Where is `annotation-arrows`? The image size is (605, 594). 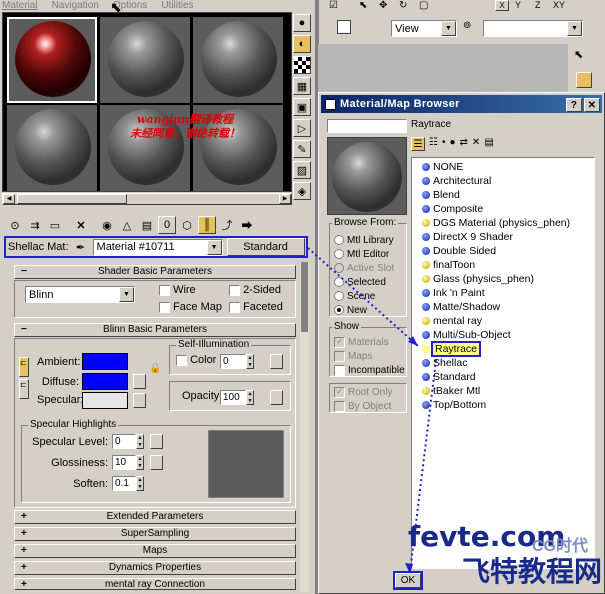
annotation-arrows is located at coordinates (372, 410).